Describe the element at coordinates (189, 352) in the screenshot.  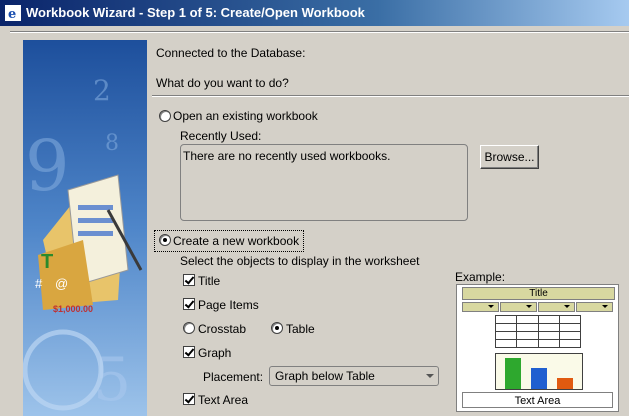
I see `graph-checkbox` at that location.